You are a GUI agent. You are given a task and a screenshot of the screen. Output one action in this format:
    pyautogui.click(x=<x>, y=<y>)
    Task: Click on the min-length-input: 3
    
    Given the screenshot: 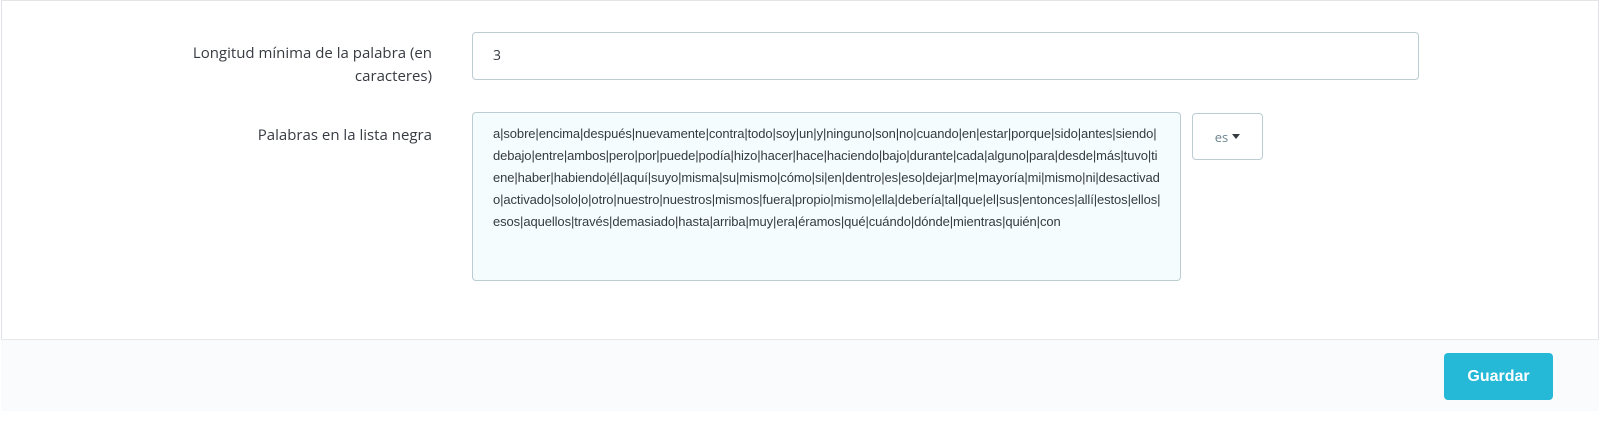 What is the action you would take?
    pyautogui.click(x=945, y=56)
    